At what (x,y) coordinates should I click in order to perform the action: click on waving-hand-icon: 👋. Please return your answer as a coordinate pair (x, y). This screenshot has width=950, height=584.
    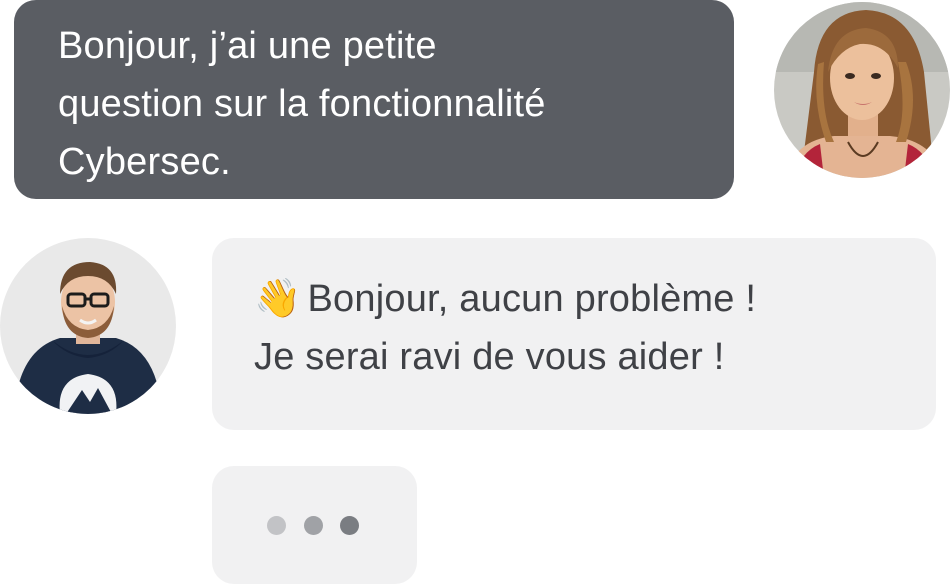
    Looking at the image, I should click on (278, 299).